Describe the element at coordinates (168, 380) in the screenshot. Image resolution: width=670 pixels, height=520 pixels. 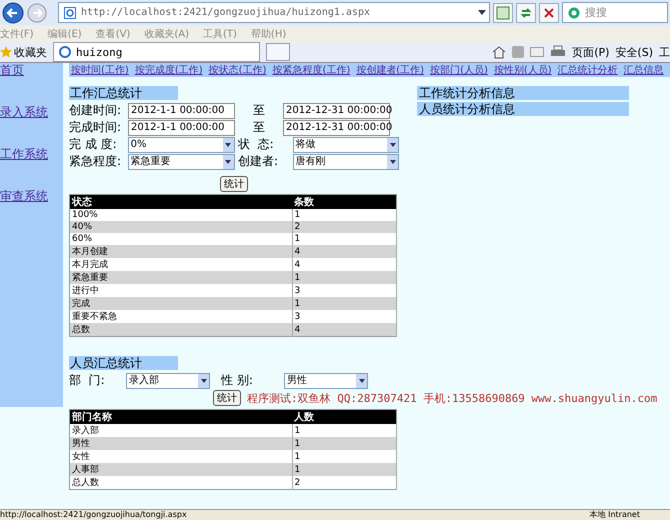
I see `dropdown: 录入部` at that location.